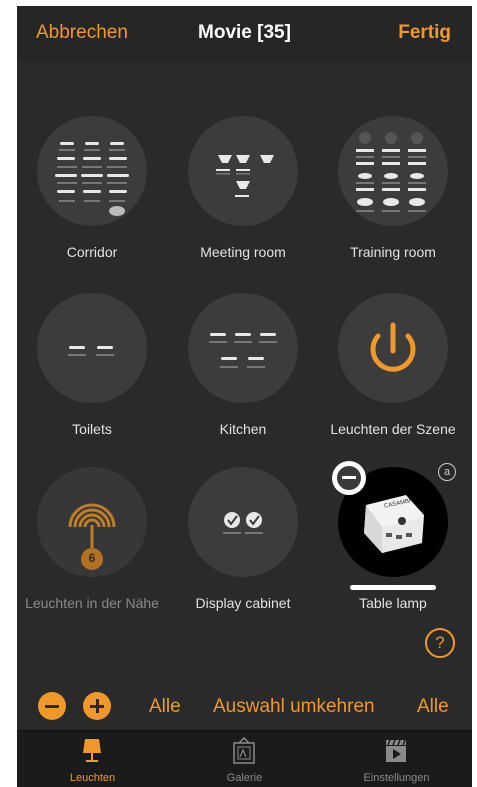 The image size is (477, 787). Describe the element at coordinates (92, 558) in the screenshot. I see `nearby-count-badge: 6` at that location.